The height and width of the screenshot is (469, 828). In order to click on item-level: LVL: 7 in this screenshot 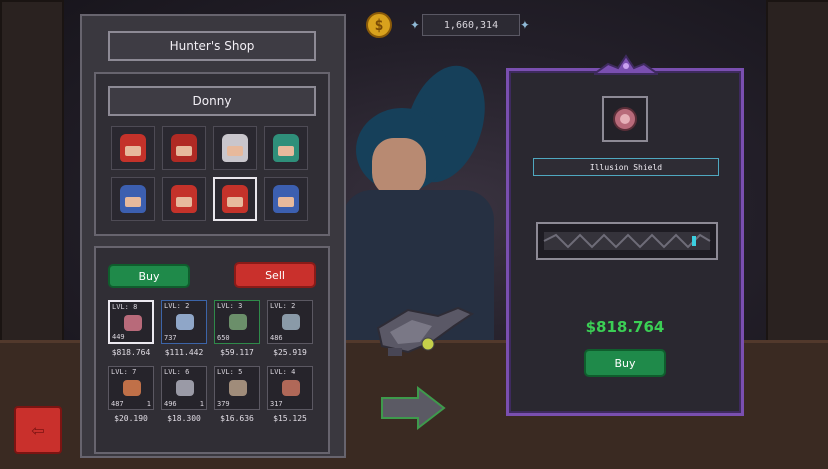, I will do `click(124, 372)`.